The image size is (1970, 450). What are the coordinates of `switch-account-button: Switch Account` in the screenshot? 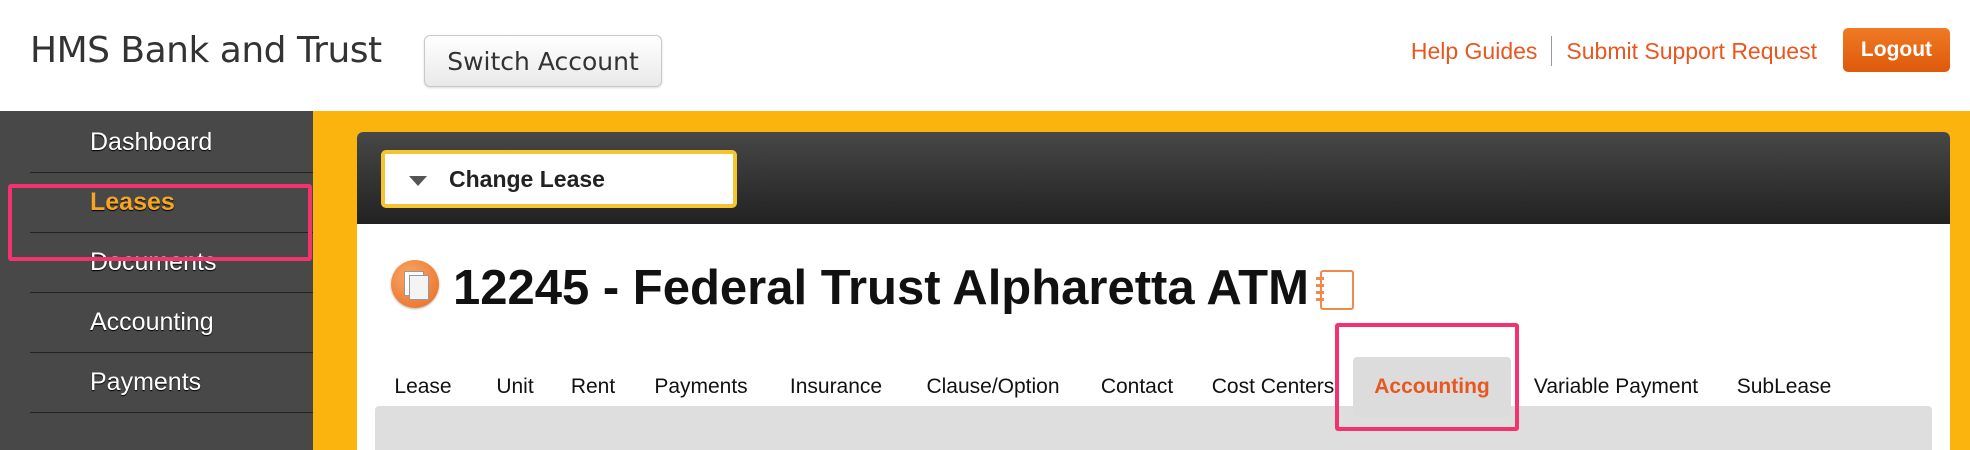 It's located at (543, 61).